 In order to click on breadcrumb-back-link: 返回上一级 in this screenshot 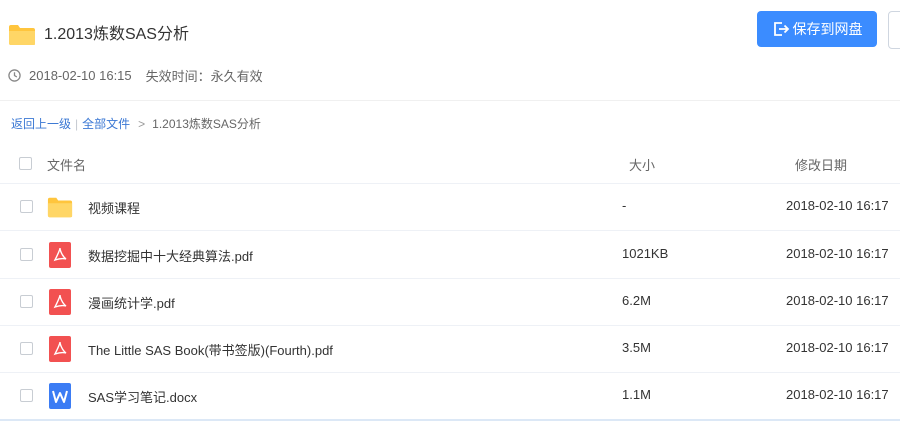, I will do `click(41, 123)`.